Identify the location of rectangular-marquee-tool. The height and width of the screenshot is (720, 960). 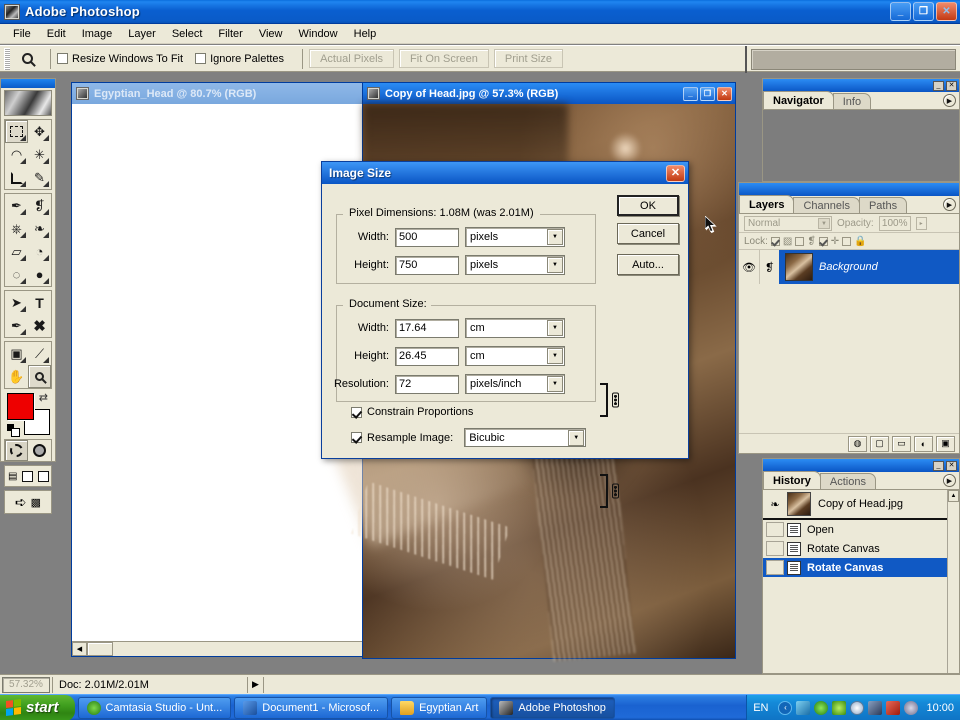
(16, 131).